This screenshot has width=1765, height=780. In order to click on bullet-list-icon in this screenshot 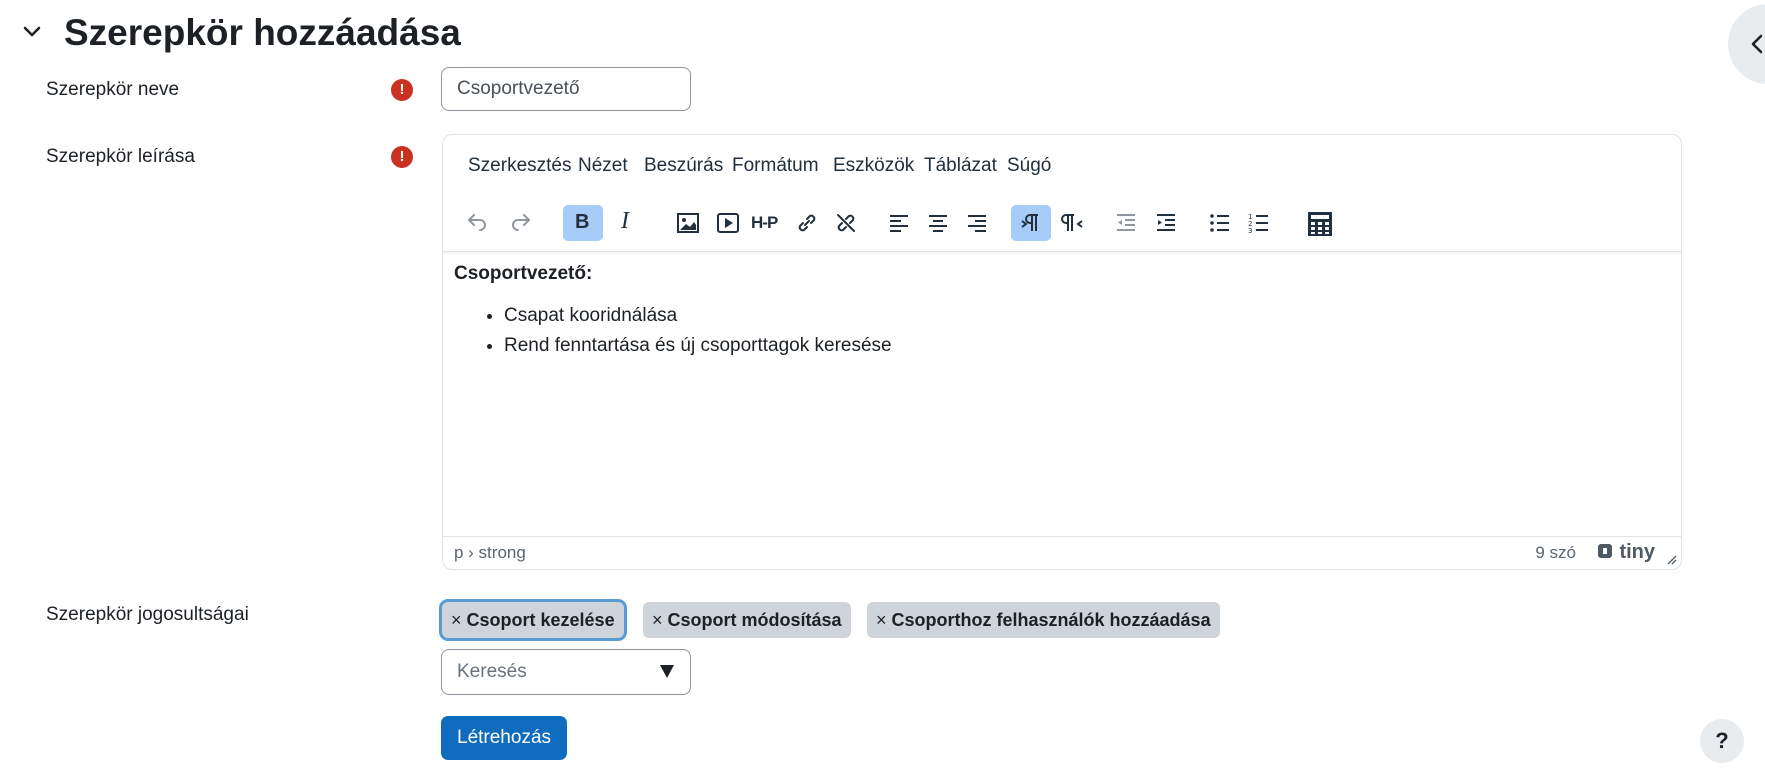, I will do `click(1220, 223)`.